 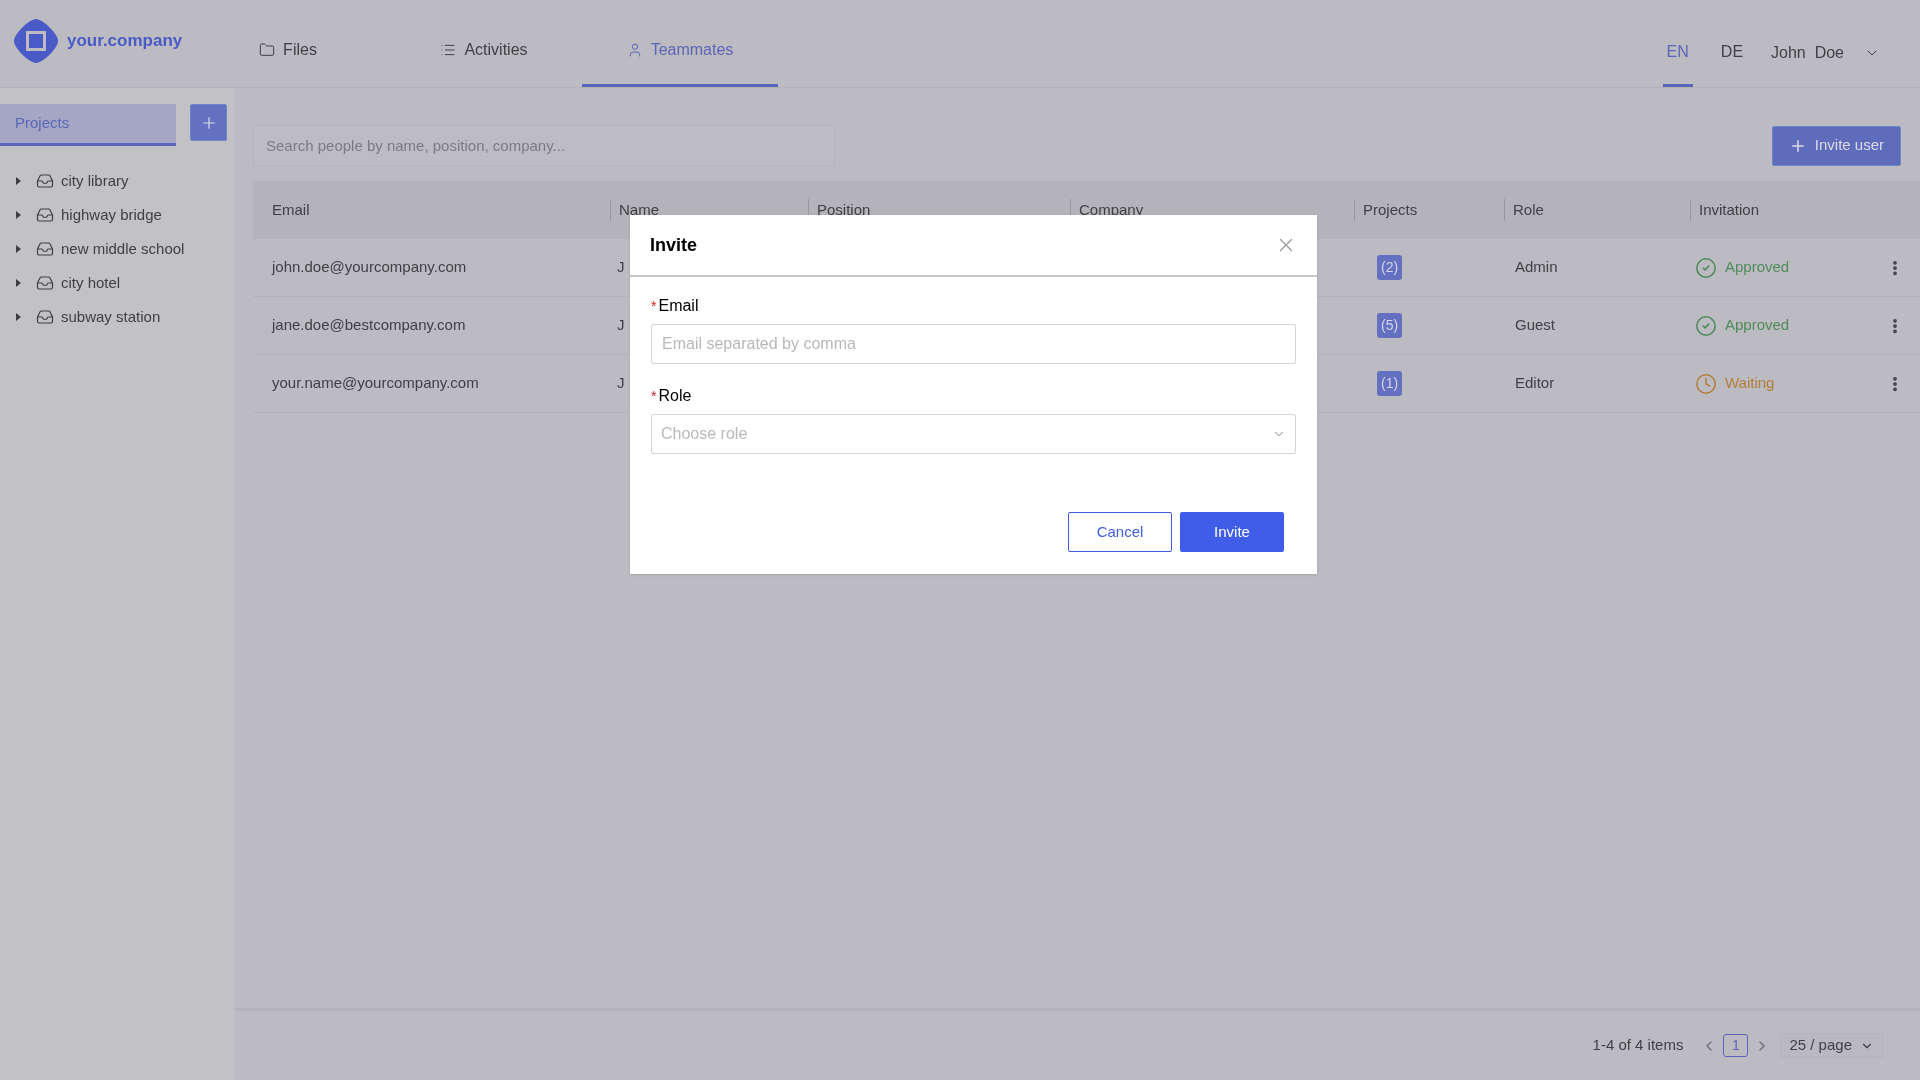 What do you see at coordinates (111, 317) in the screenshot?
I see `project-item: subway station` at bounding box center [111, 317].